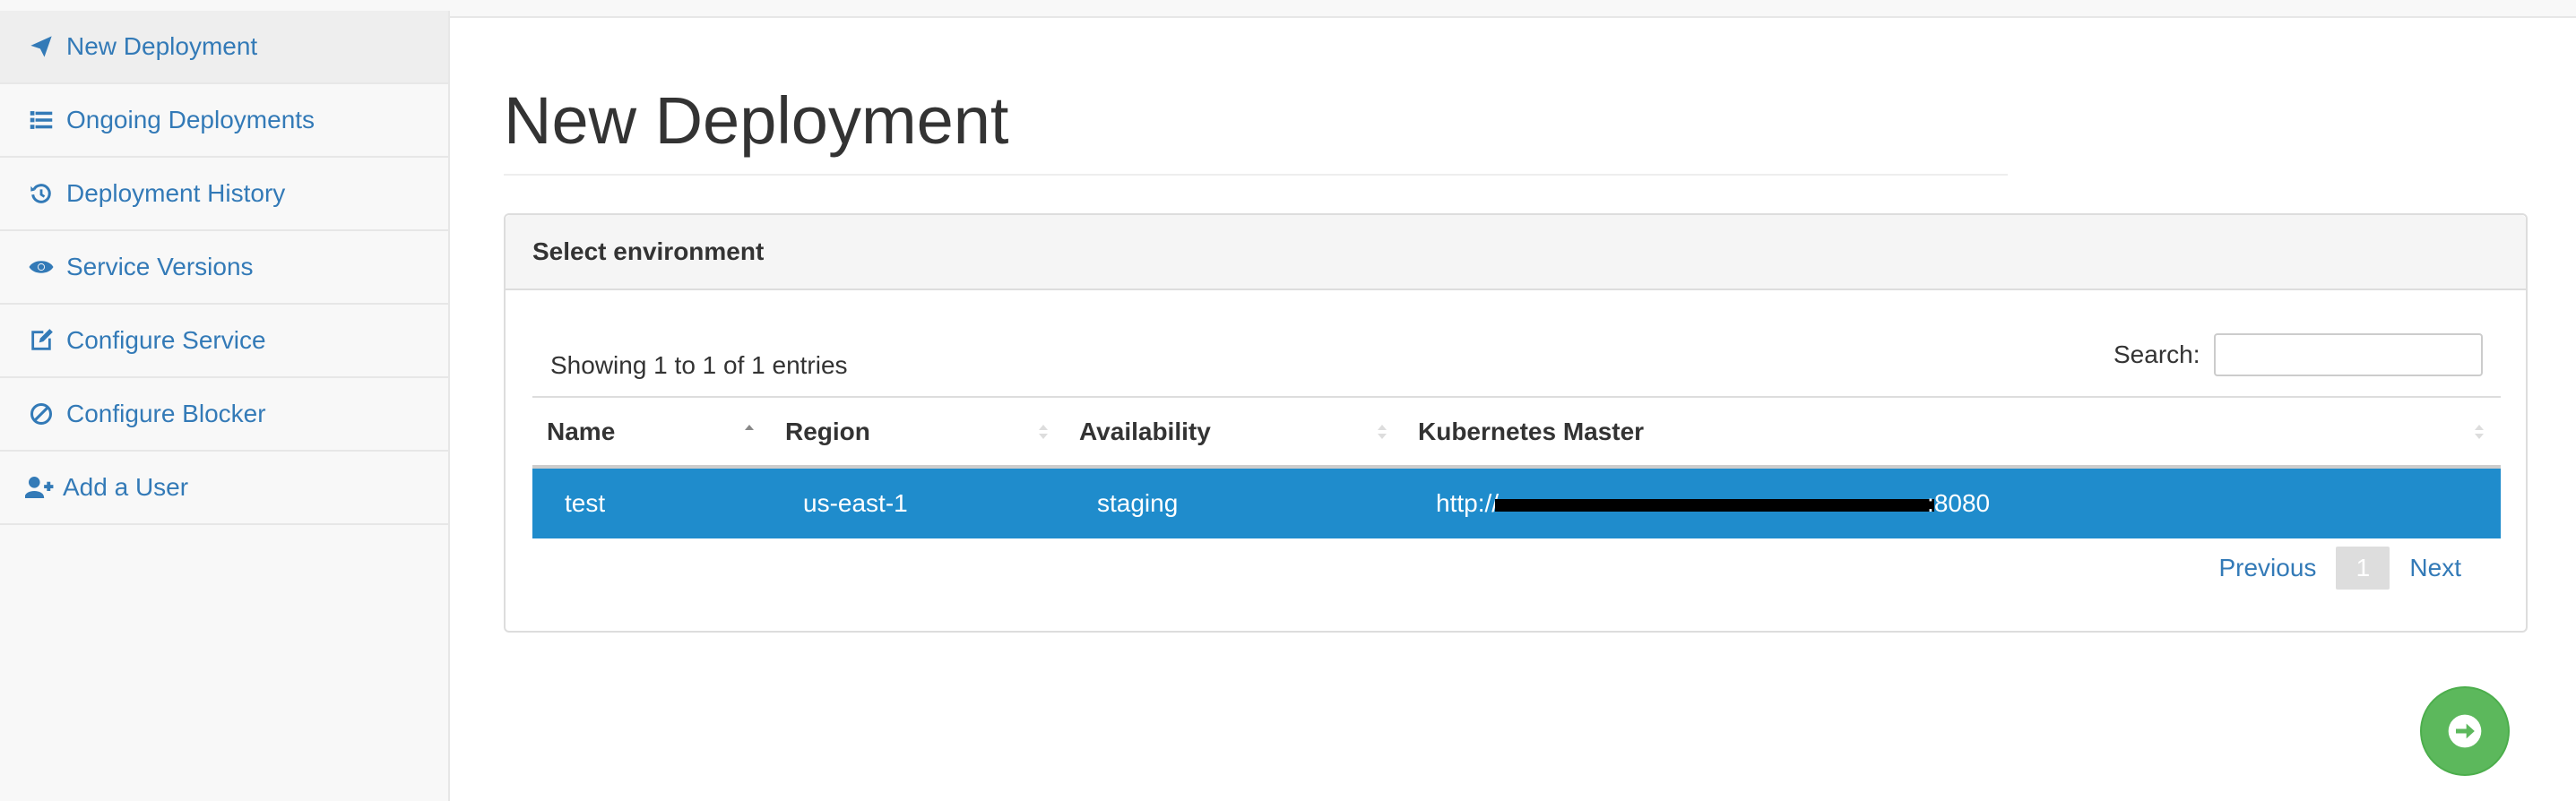  I want to click on column-header-region: Region, so click(918, 432).